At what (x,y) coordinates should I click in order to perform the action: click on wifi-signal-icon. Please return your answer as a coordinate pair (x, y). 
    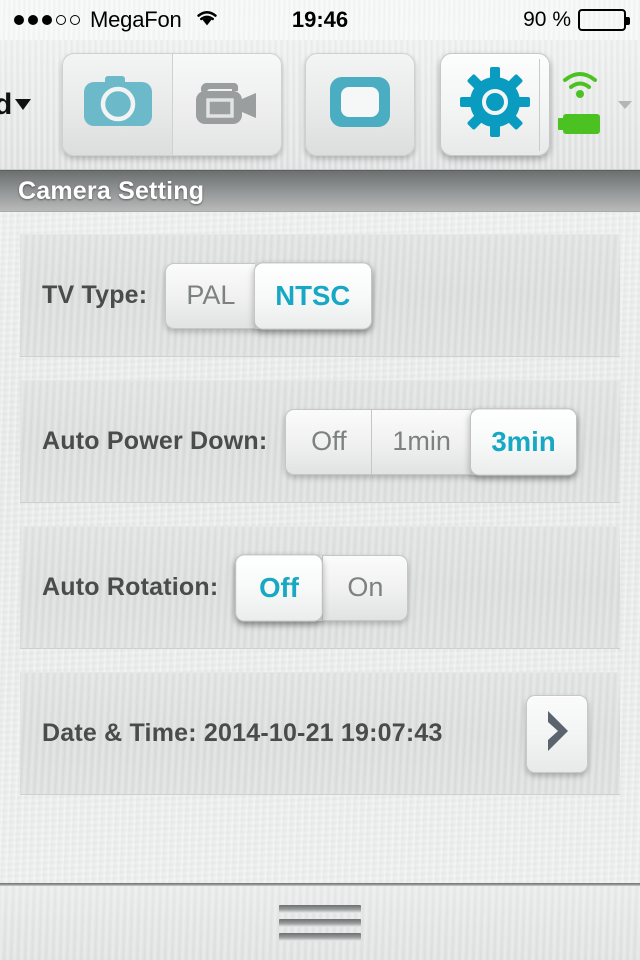
    Looking at the image, I should click on (580, 86).